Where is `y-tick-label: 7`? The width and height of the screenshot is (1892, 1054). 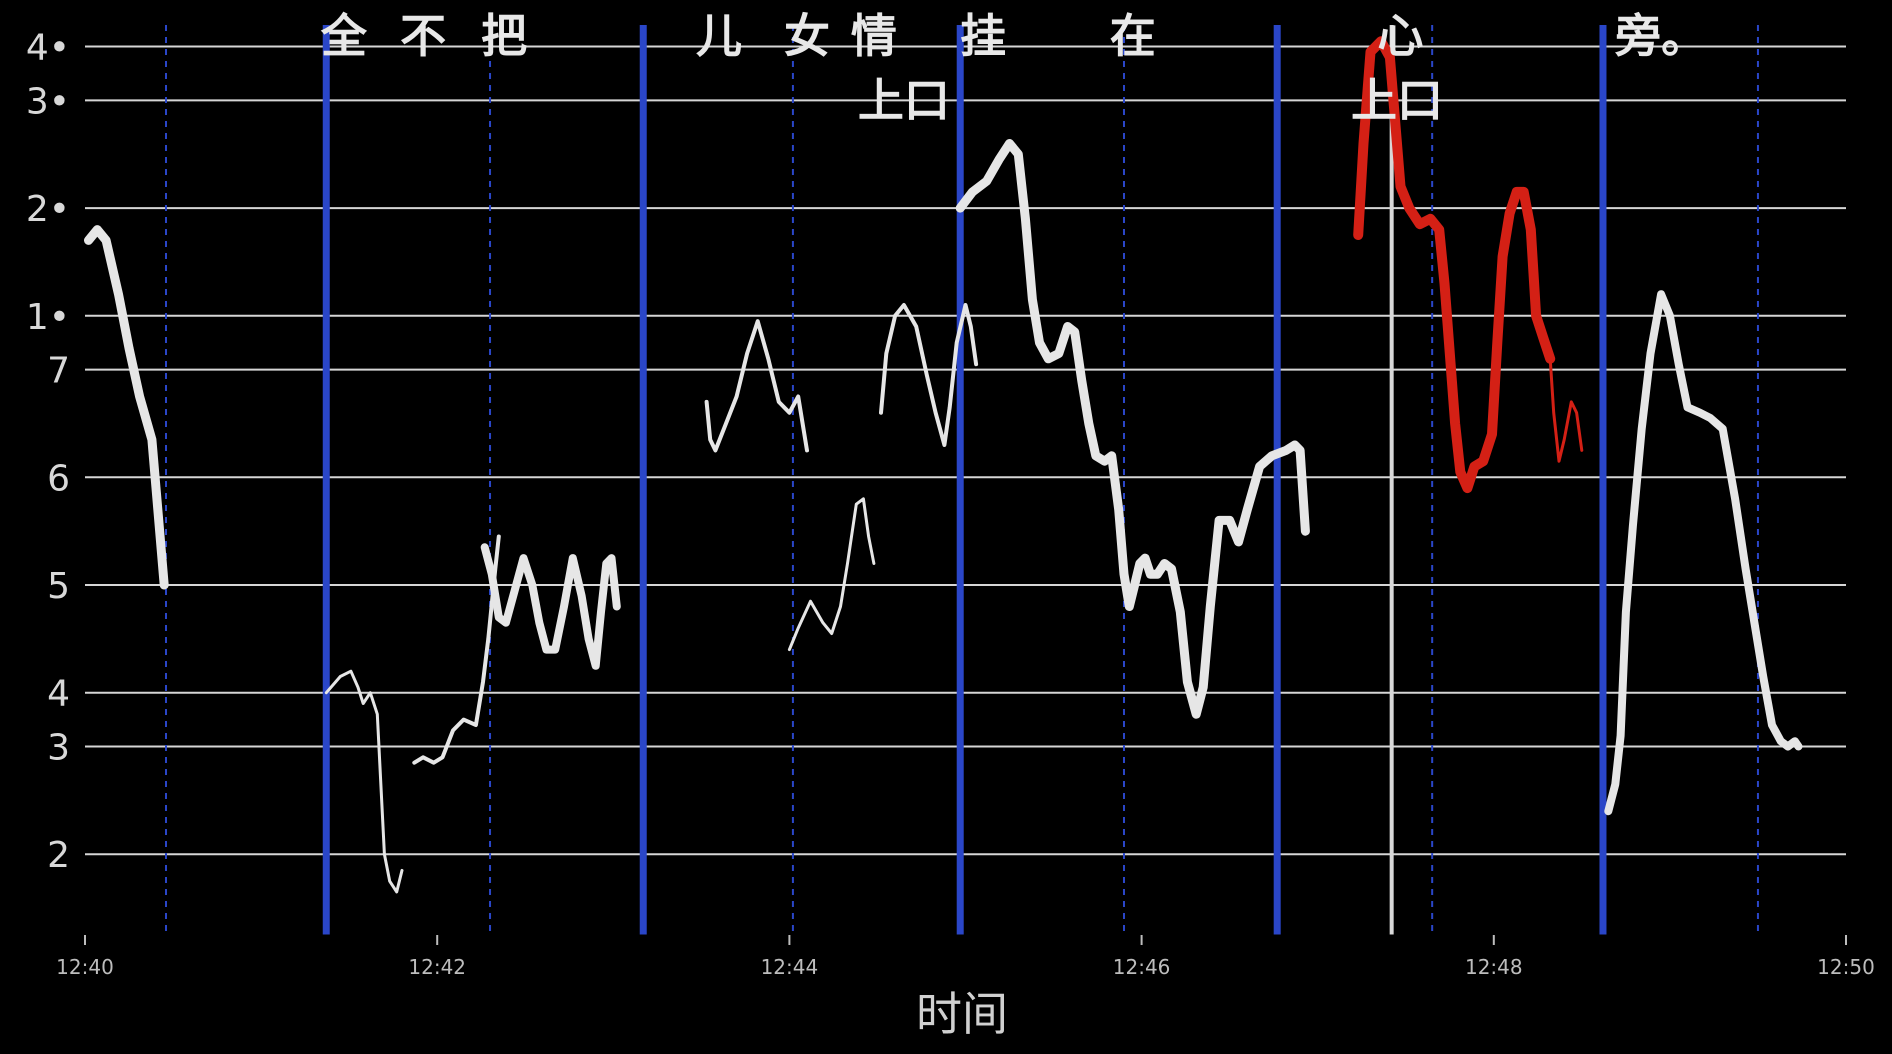 y-tick-label: 7 is located at coordinates (58, 371).